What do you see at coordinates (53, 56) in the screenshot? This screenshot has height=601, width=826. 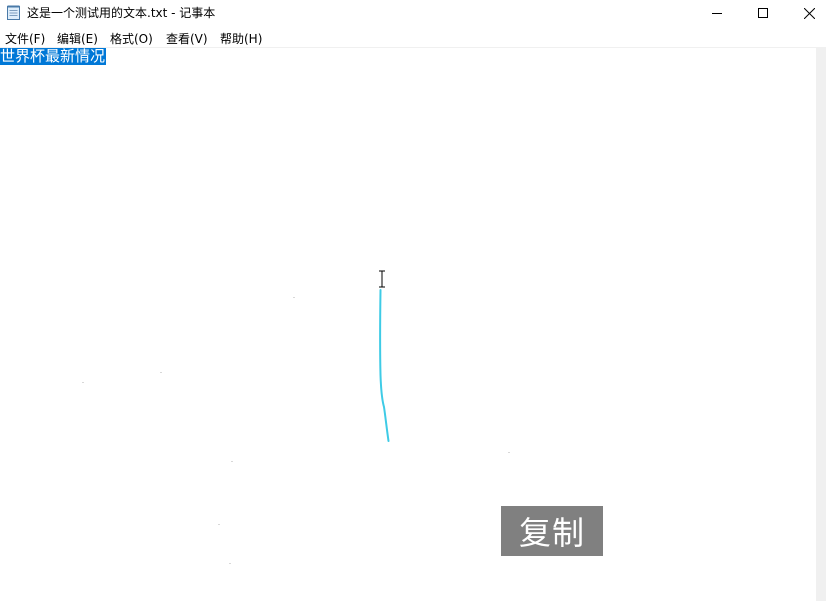 I see `selected-text: 世界杯最新情况` at bounding box center [53, 56].